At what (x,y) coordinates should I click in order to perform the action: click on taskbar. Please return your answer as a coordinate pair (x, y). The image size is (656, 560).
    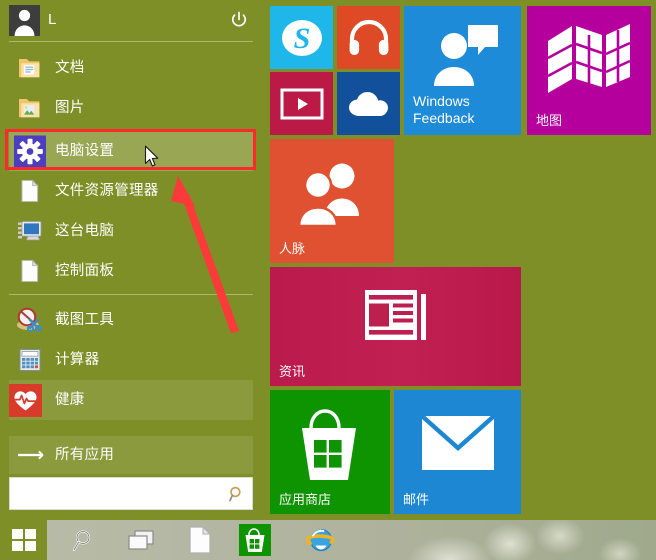
    Looking at the image, I should click on (328, 540).